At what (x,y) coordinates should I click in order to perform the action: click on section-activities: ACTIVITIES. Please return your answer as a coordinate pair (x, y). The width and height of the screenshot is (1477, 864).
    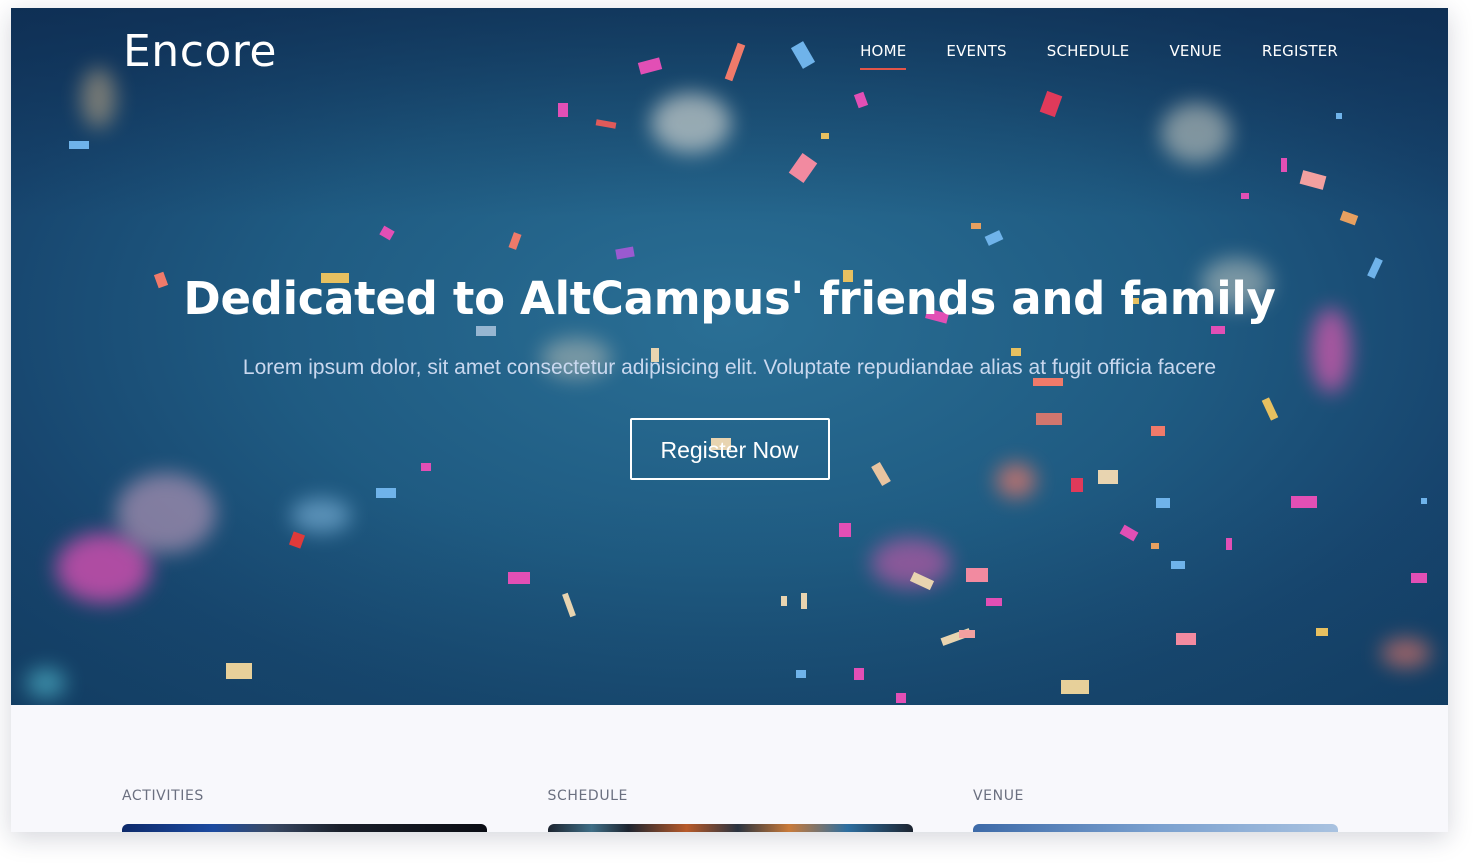
    Looking at the image, I should click on (304, 810).